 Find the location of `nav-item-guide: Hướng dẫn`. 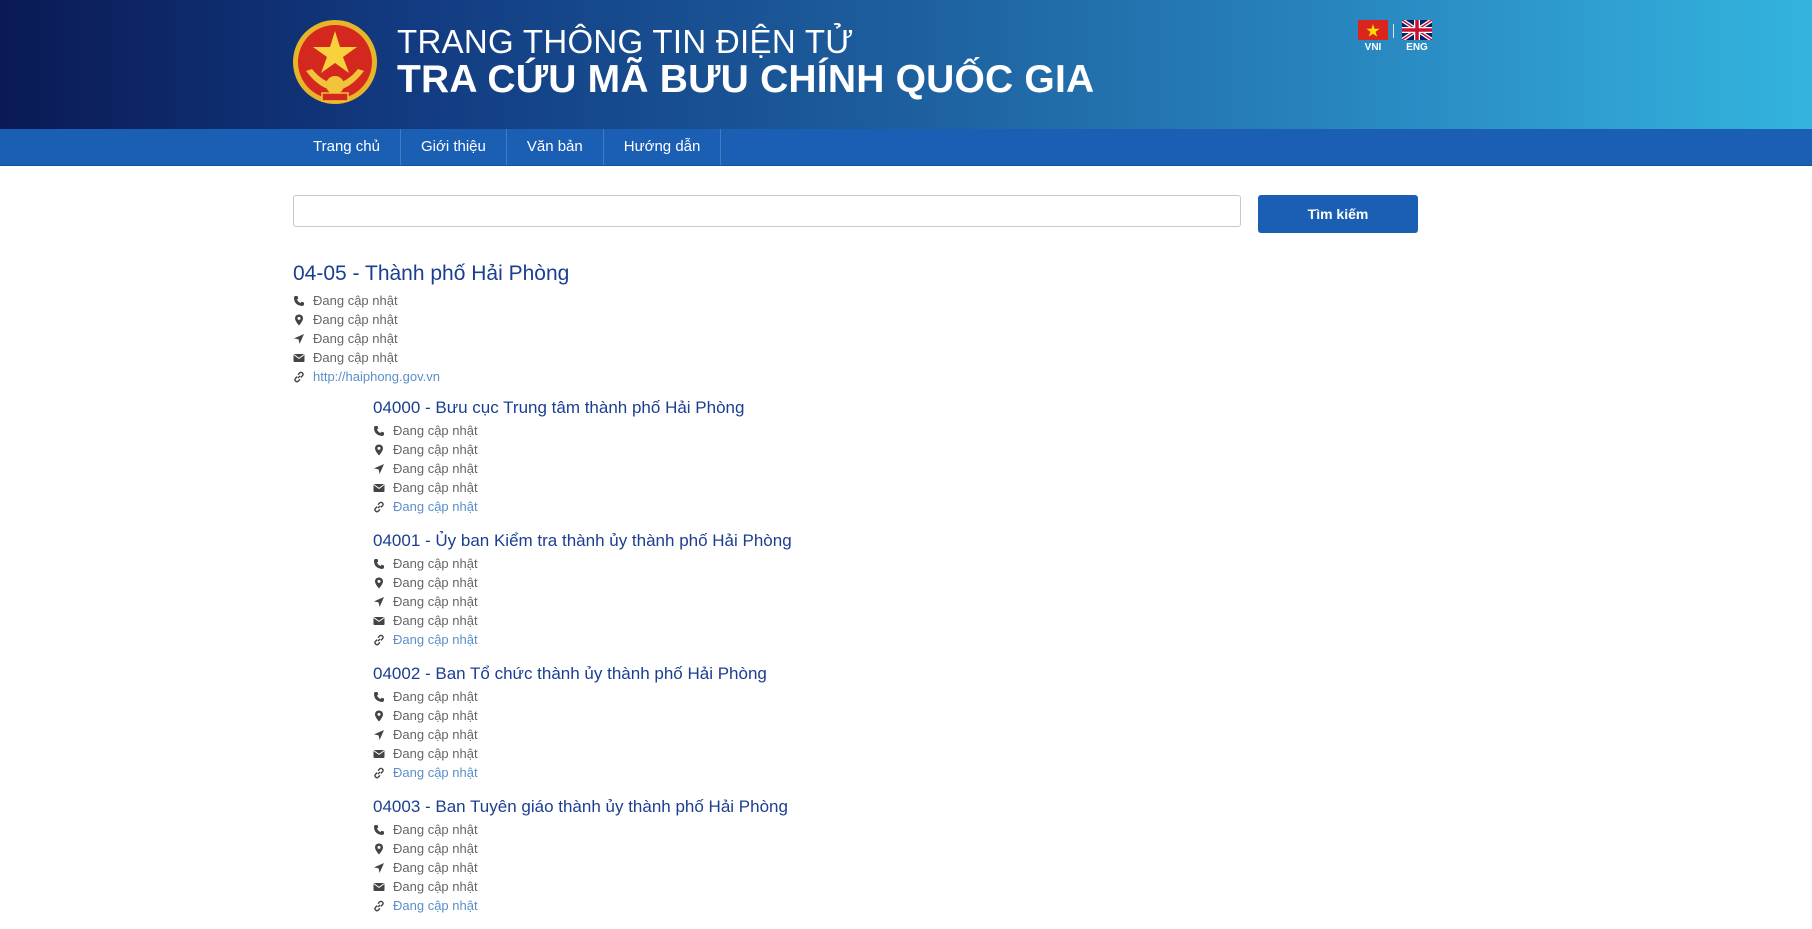

nav-item-guide: Hướng dẫn is located at coordinates (663, 147).